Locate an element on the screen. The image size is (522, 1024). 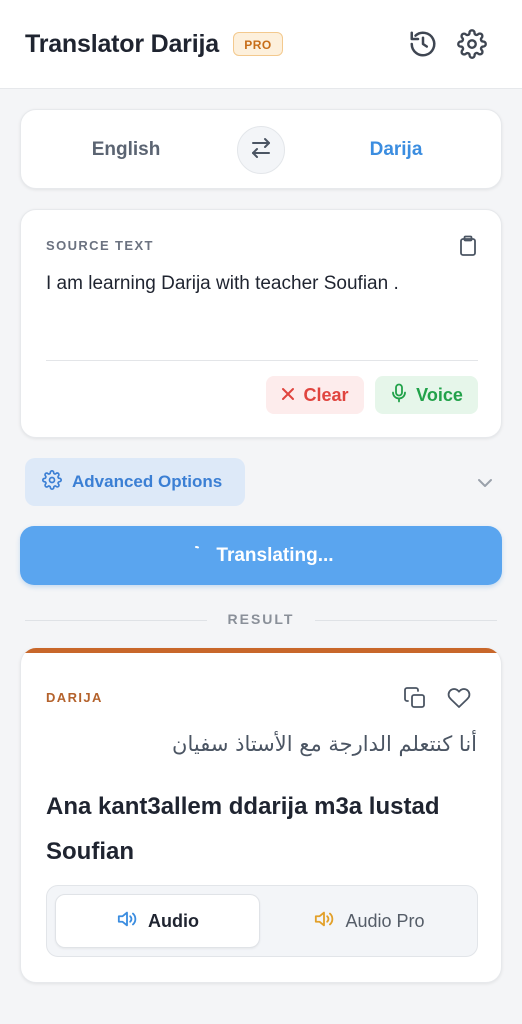
clipboard-icon is located at coordinates (468, 246).